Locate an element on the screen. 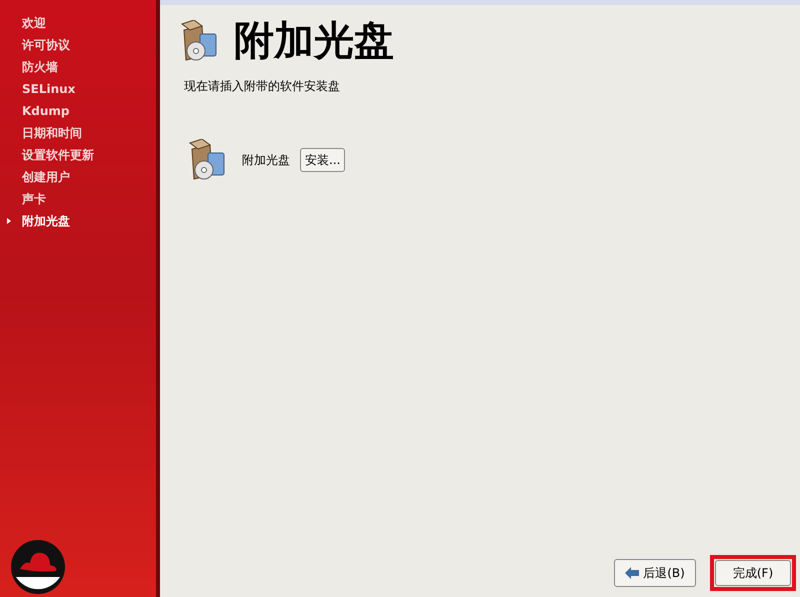  page-title: 附加光盘 is located at coordinates (314, 41).